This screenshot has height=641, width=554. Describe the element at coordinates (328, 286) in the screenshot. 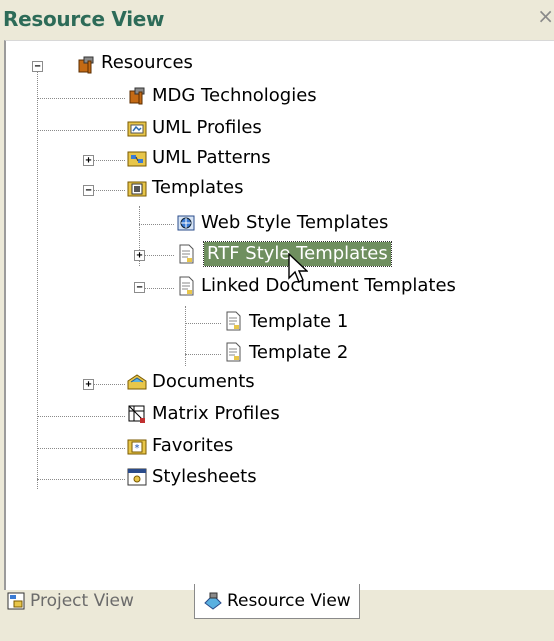

I see `tree-item-linked-document-templates: Linked Document Templates` at that location.